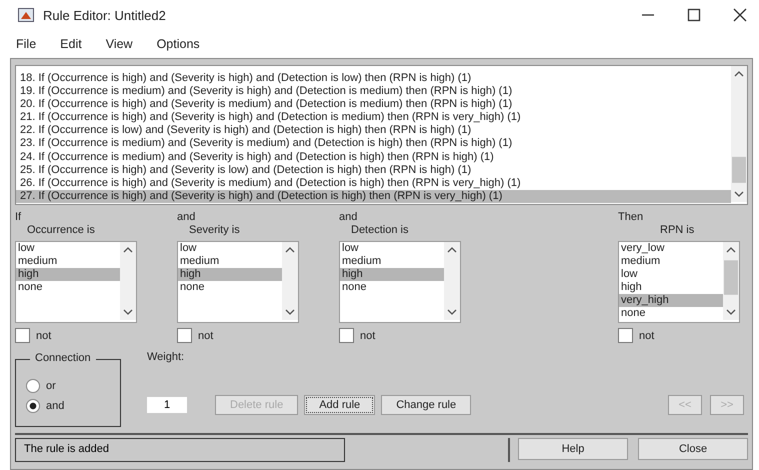  I want to click on menu-item: View, so click(119, 44).